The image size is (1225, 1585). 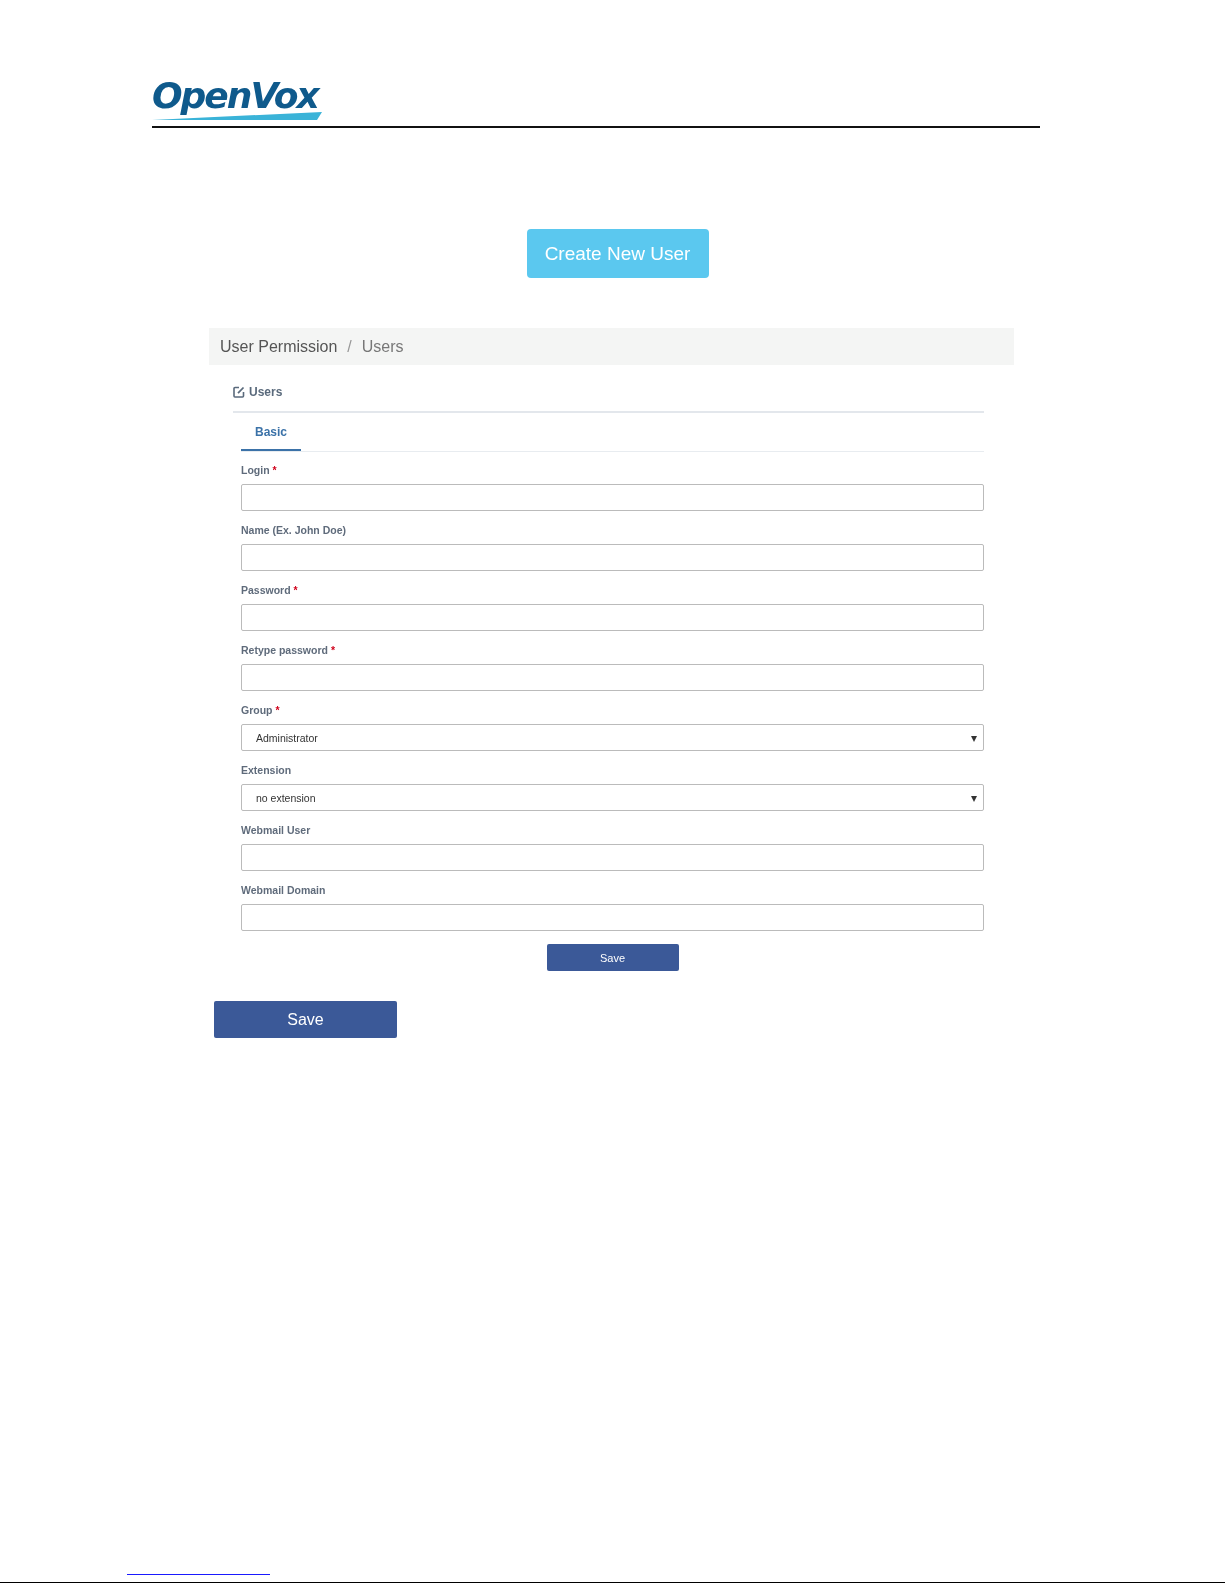 What do you see at coordinates (294, 531) in the screenshot?
I see `field-label: Name (Ex. John Doe)` at bounding box center [294, 531].